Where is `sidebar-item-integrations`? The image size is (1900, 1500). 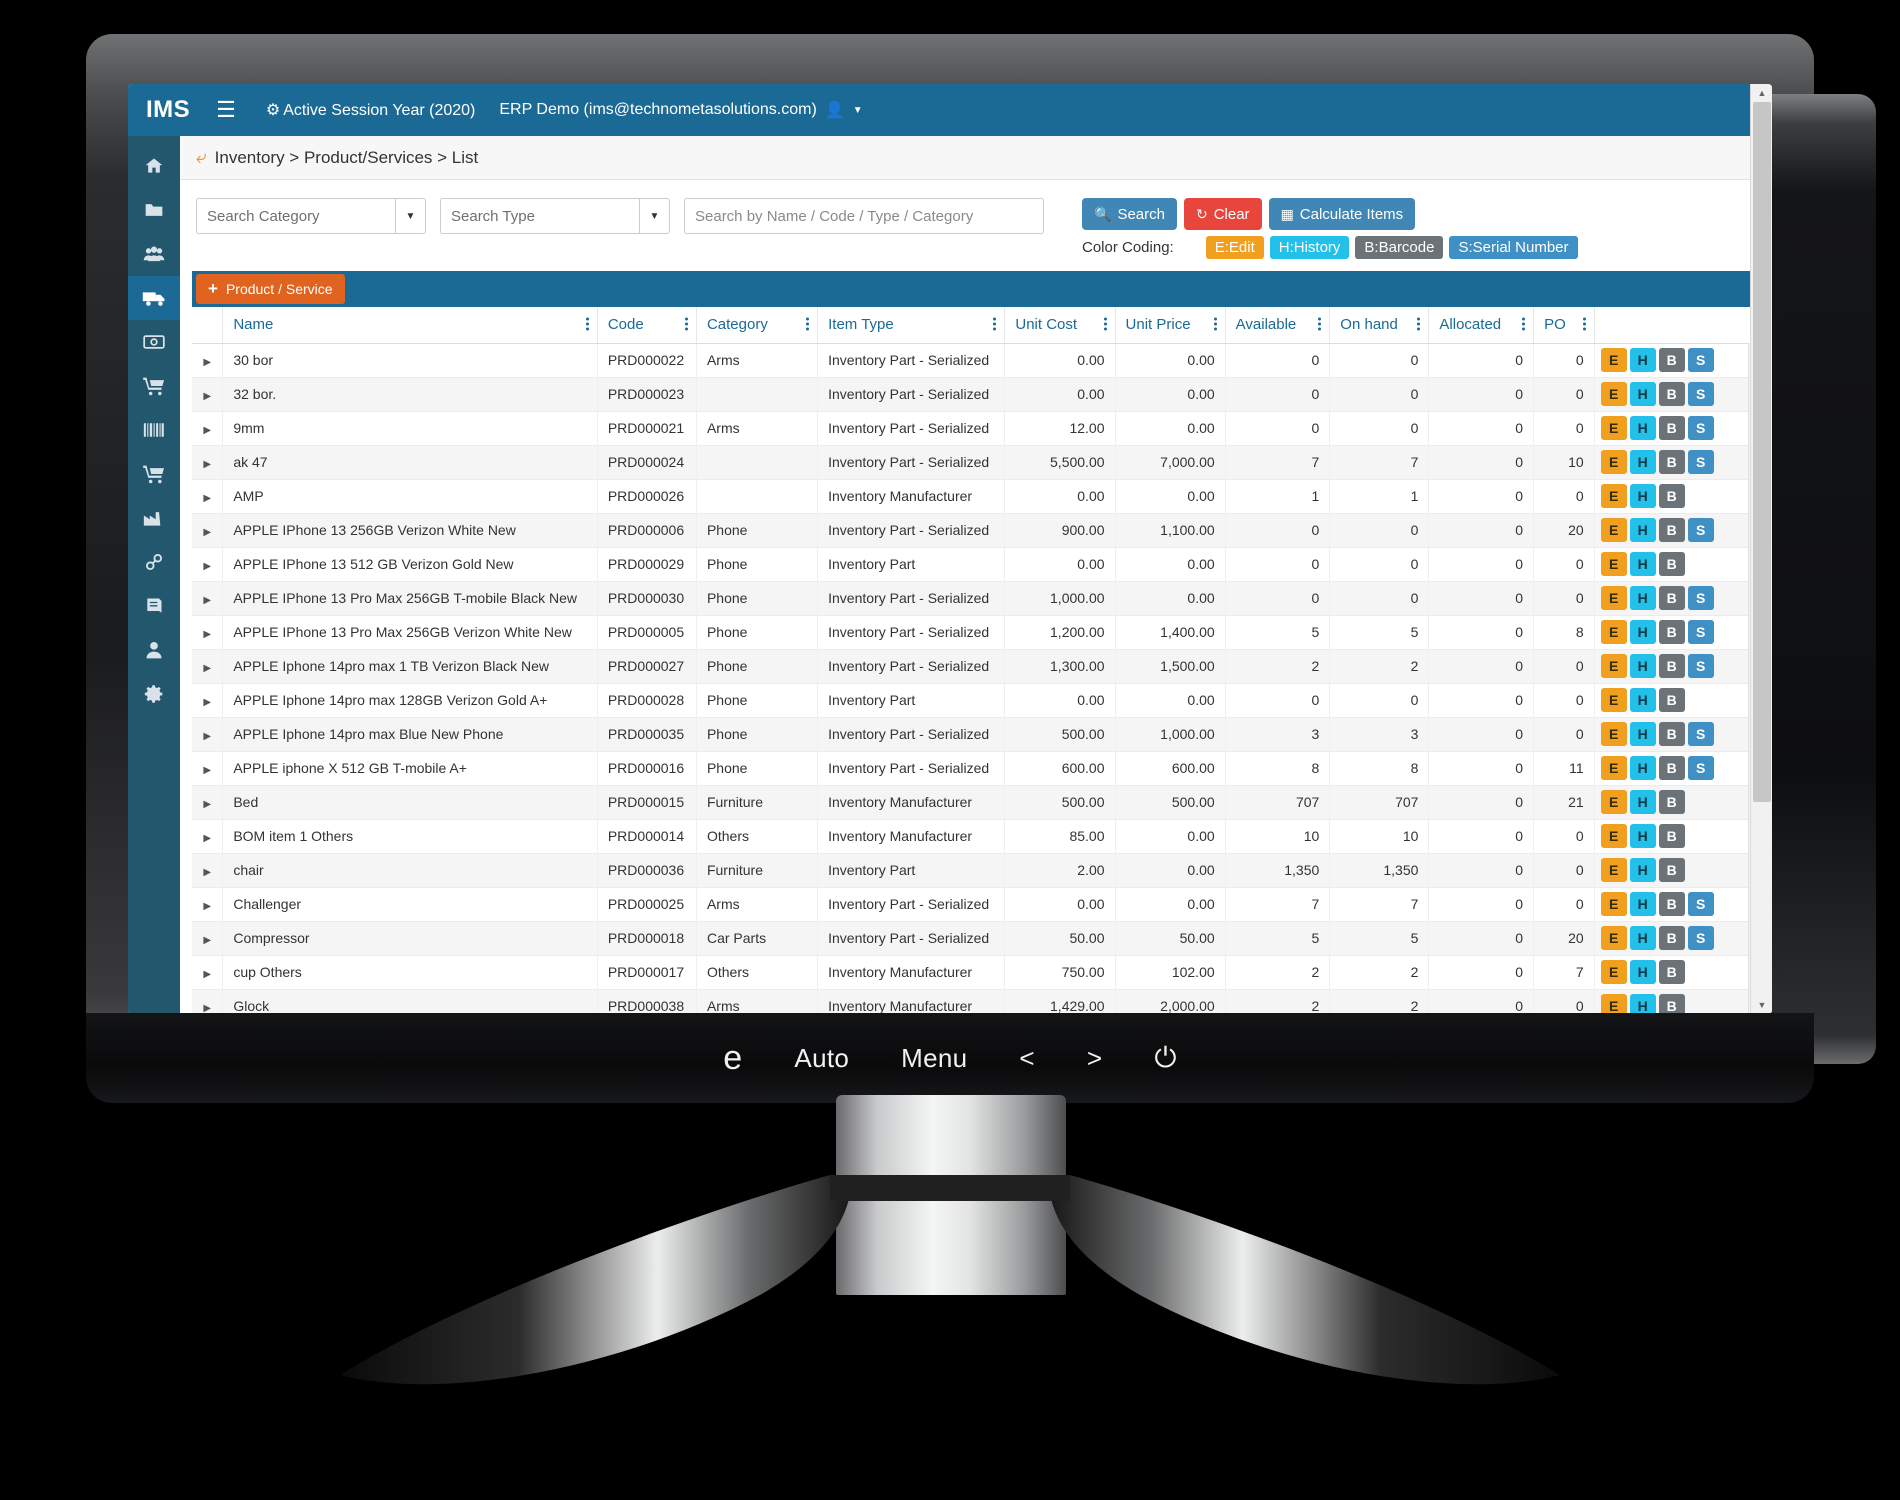 sidebar-item-integrations is located at coordinates (154, 562).